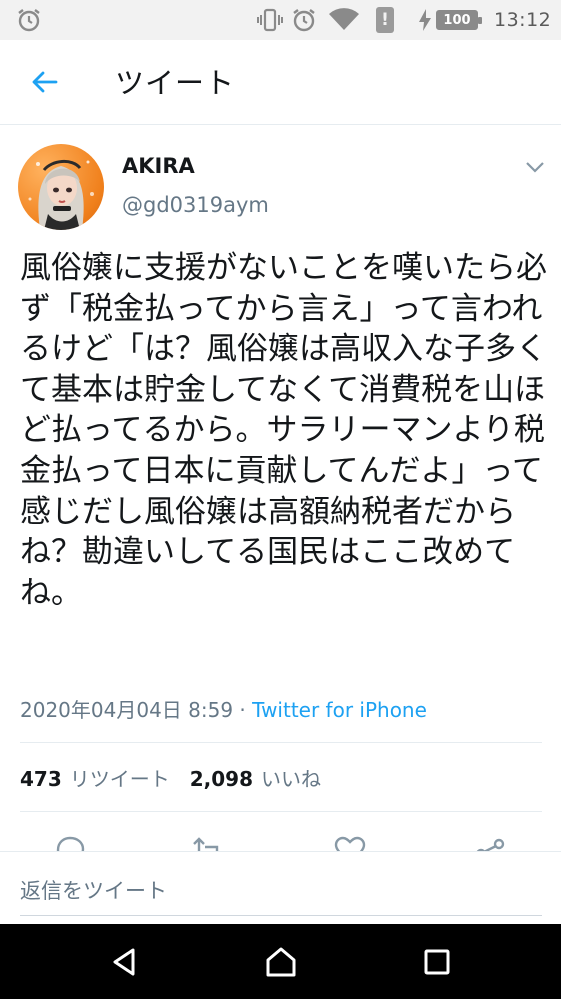  I want to click on reply-icon, so click(70, 844).